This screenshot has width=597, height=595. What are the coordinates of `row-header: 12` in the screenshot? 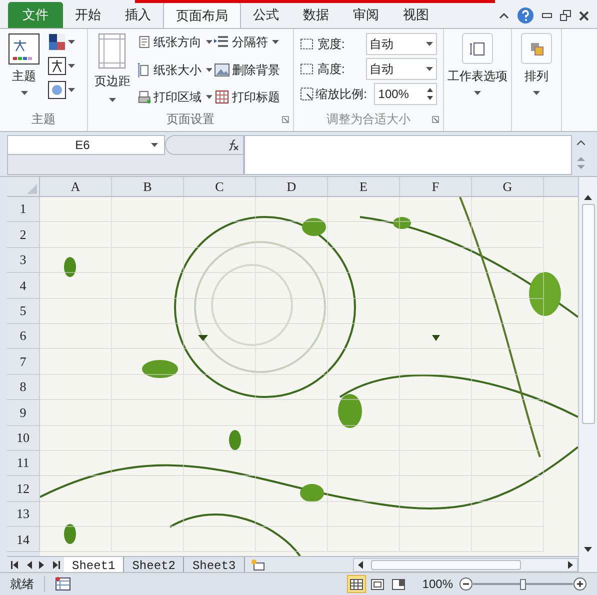 It's located at (23, 489).